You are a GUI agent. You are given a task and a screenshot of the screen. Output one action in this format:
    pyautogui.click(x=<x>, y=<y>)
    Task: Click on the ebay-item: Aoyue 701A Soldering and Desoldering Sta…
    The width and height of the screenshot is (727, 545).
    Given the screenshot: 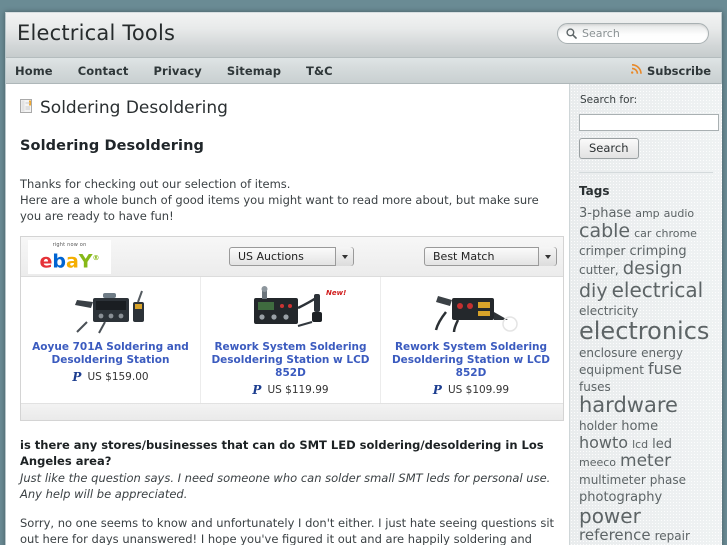 What is the action you would take?
    pyautogui.click(x=111, y=340)
    